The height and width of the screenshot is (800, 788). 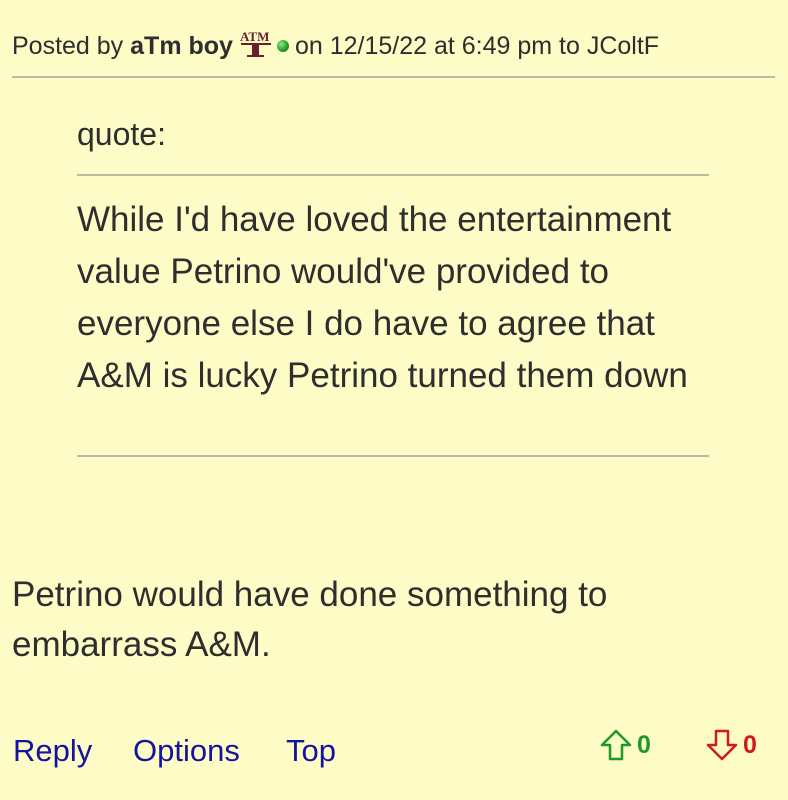 What do you see at coordinates (282, 46) in the screenshot?
I see `online-status-icon` at bounding box center [282, 46].